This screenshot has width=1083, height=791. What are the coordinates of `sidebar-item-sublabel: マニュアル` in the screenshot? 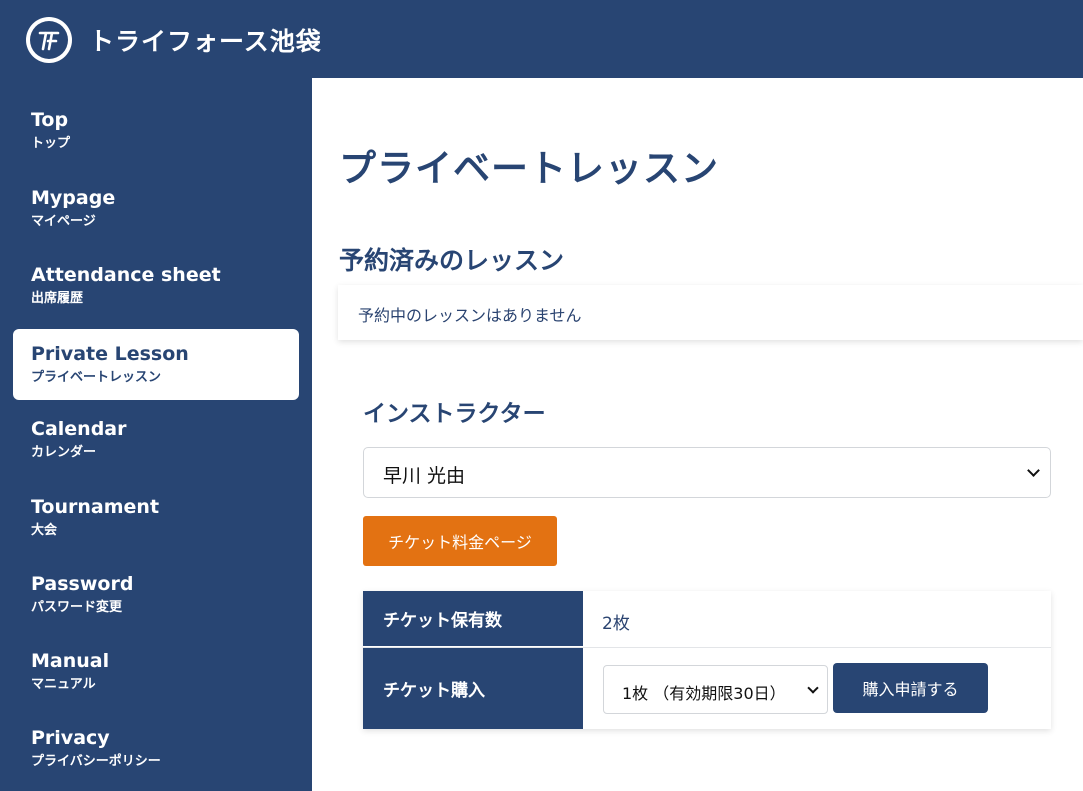 It's located at (63, 684).